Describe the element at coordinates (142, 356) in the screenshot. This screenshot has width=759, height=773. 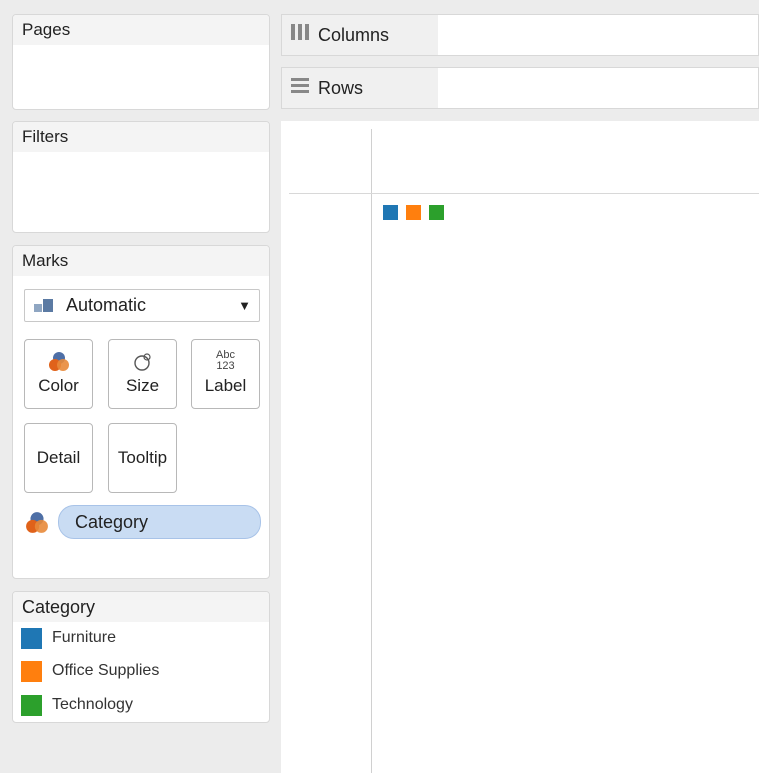
I see `size-icon` at that location.